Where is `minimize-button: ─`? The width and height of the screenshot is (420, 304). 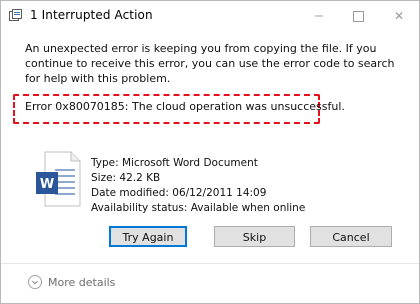
minimize-button: ─ is located at coordinates (319, 16).